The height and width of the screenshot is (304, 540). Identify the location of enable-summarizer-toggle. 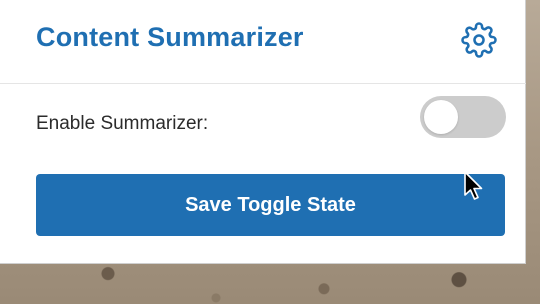
(463, 117).